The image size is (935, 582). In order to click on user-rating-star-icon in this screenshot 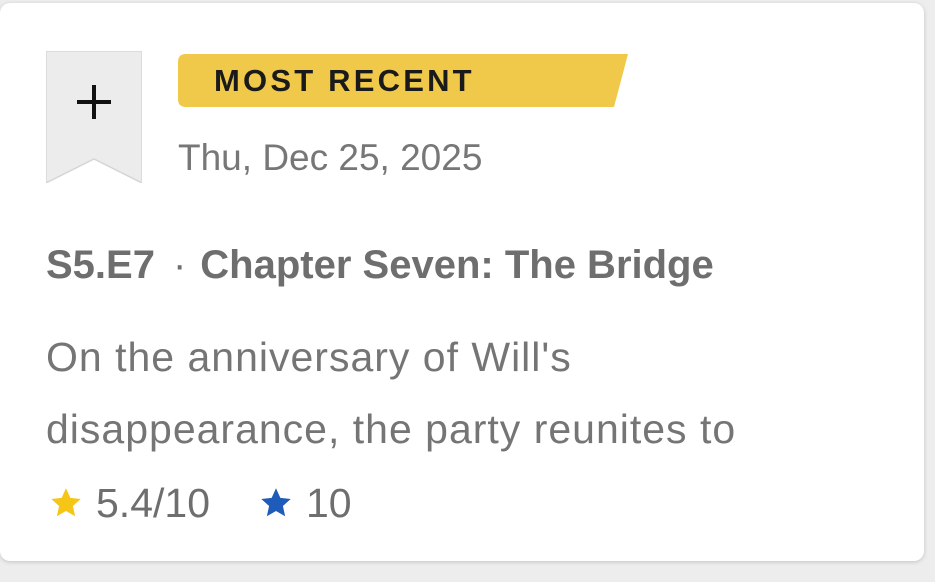, I will do `click(276, 503)`.